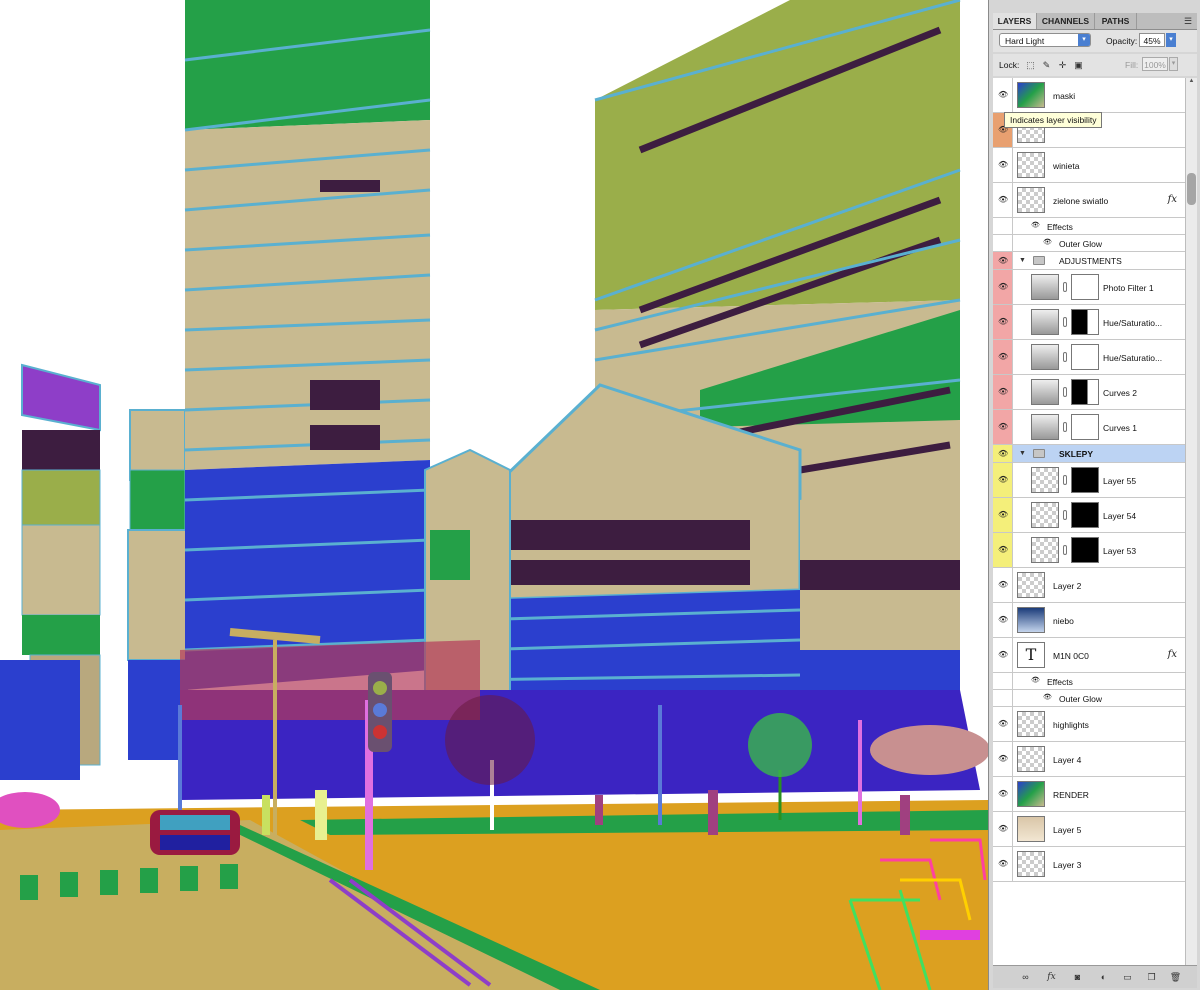 Image resolution: width=1200 pixels, height=990 pixels. Describe the element at coordinates (1089, 454) in the screenshot. I see `layer-group-row: 👁 ▼ SKLEPY` at that location.